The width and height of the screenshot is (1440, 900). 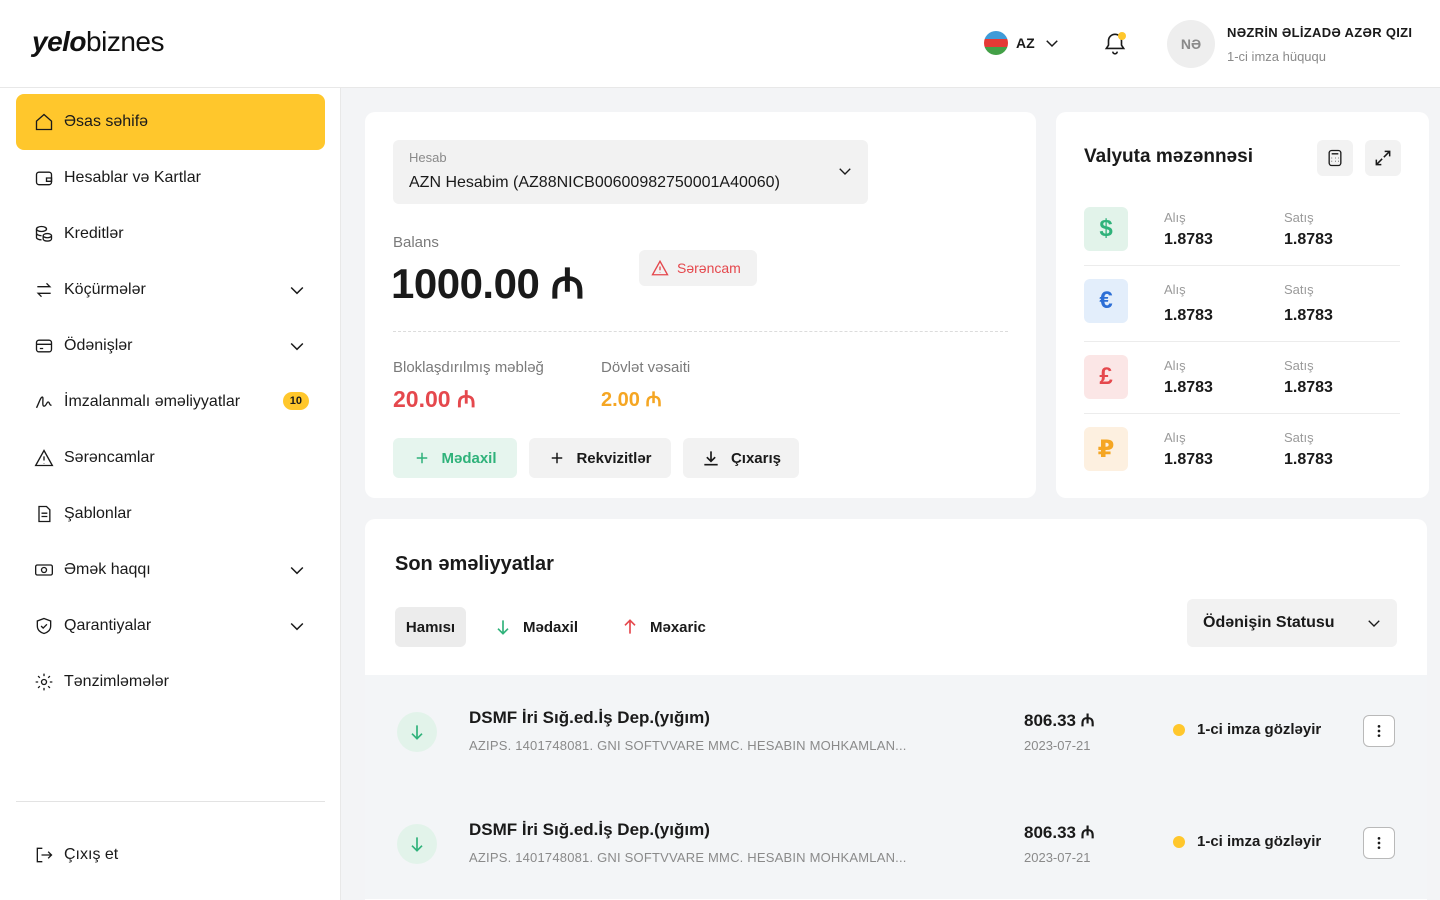 I want to click on calculator-button, so click(x=1335, y=158).